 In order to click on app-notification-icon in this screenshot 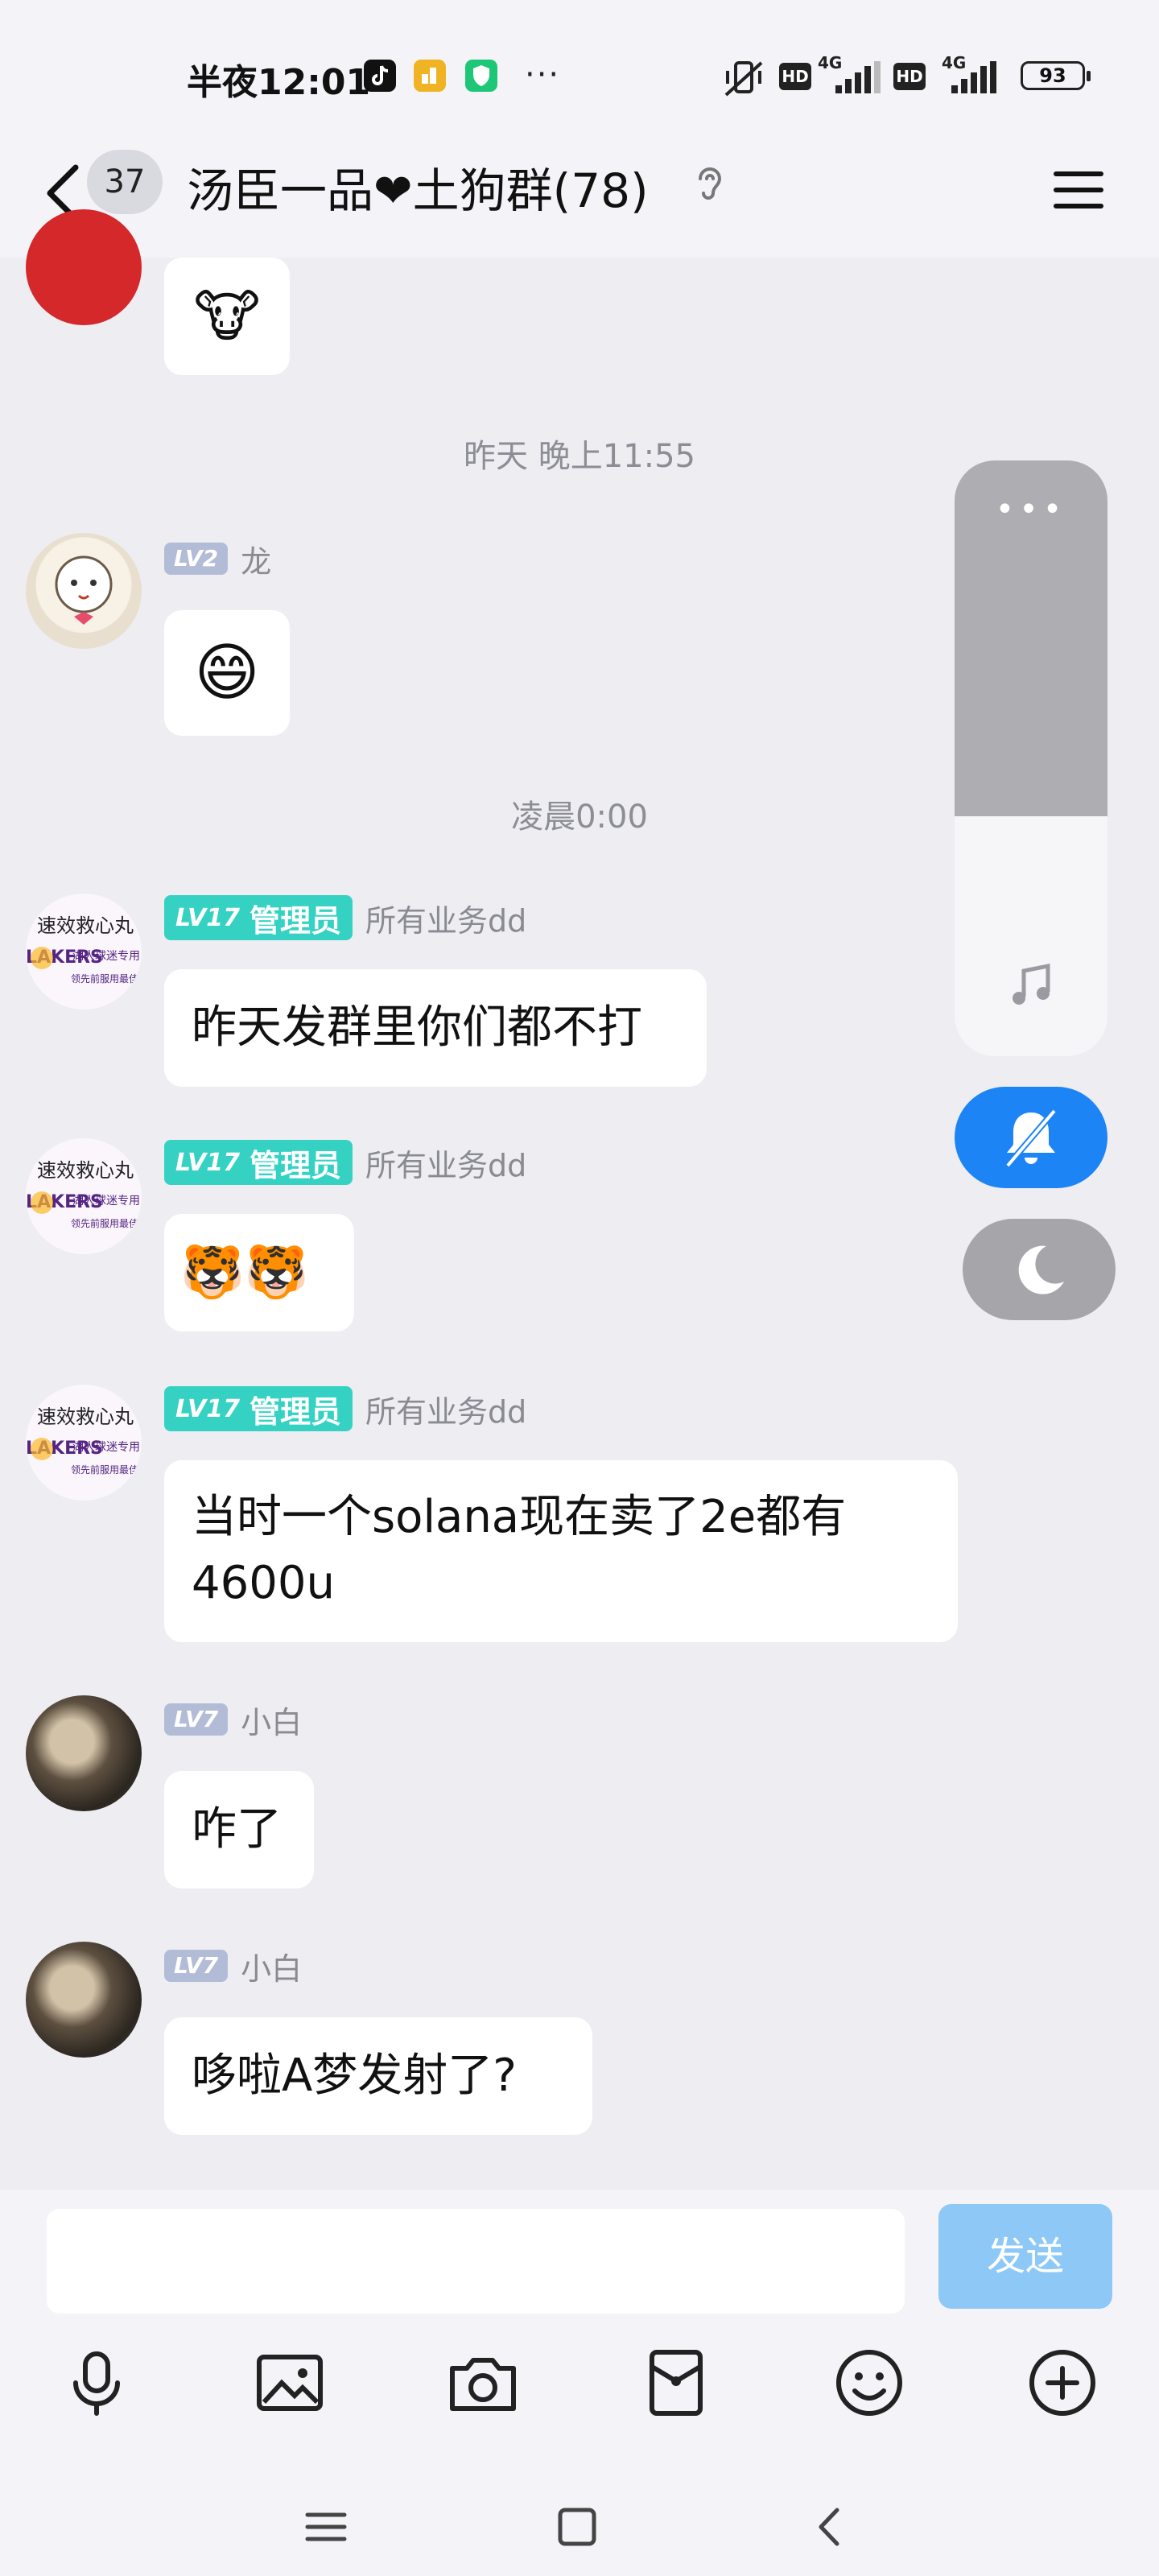, I will do `click(430, 76)`.